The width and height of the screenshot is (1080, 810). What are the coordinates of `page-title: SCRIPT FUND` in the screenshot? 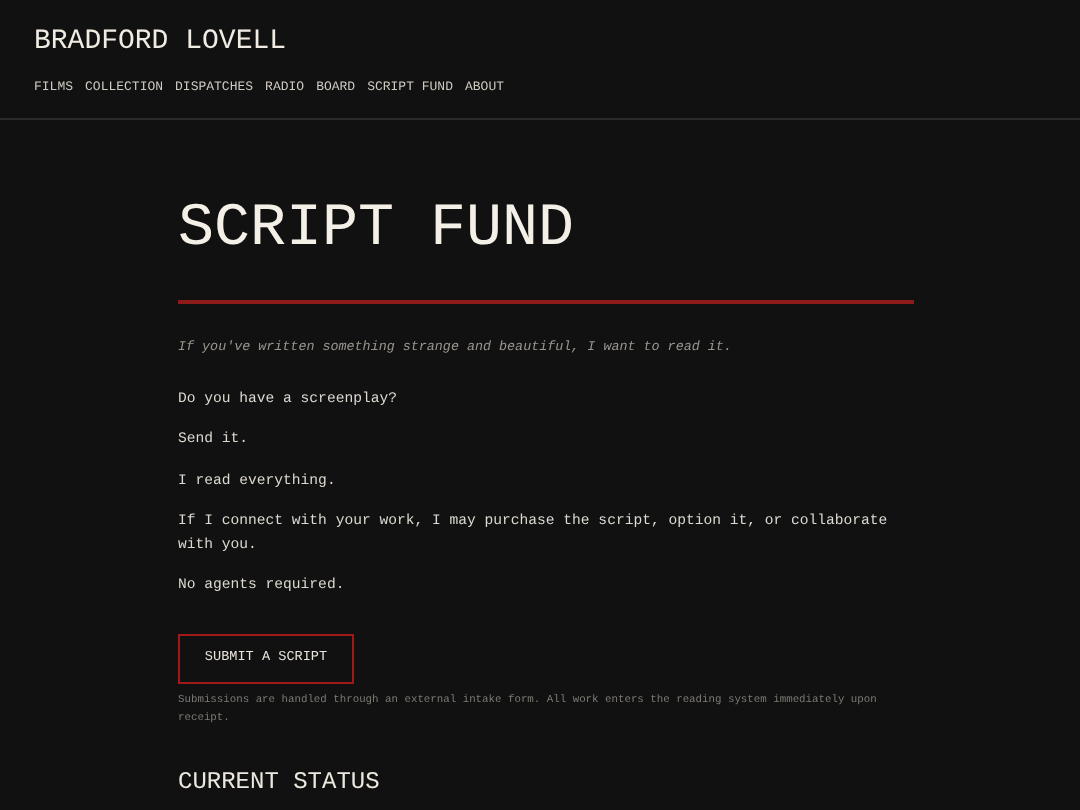 It's located at (377, 230).